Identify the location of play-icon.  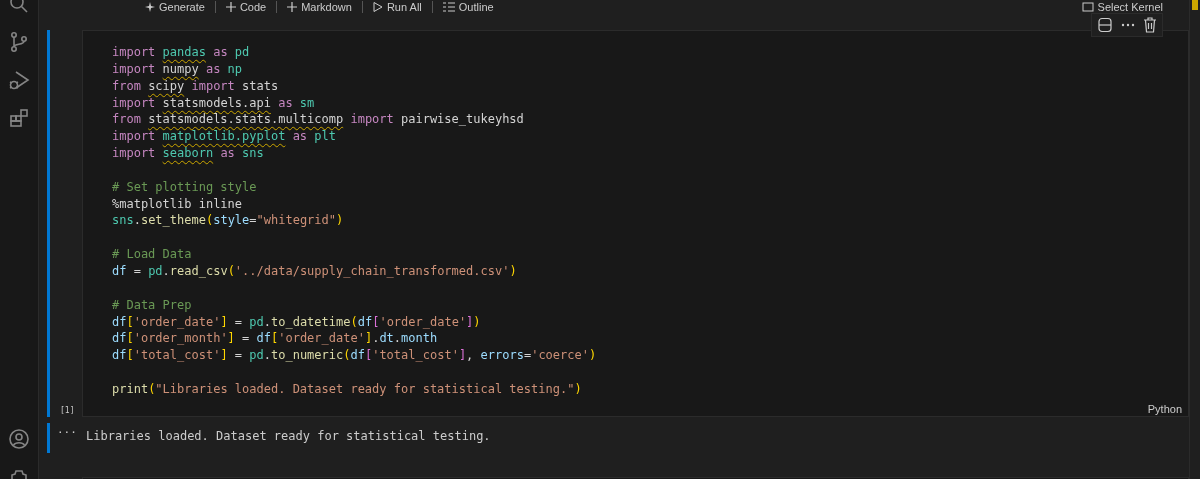
(377, 7).